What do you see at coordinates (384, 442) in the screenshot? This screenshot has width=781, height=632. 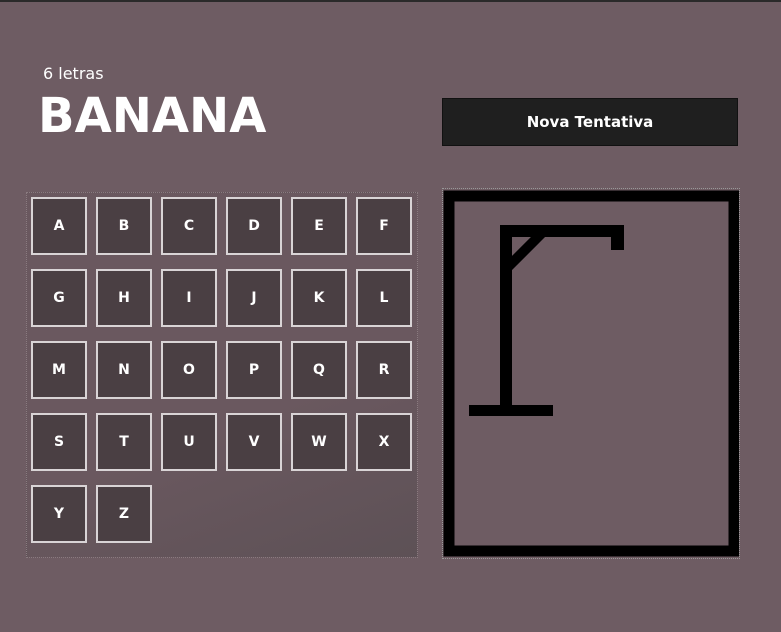 I see `key-x: X` at bounding box center [384, 442].